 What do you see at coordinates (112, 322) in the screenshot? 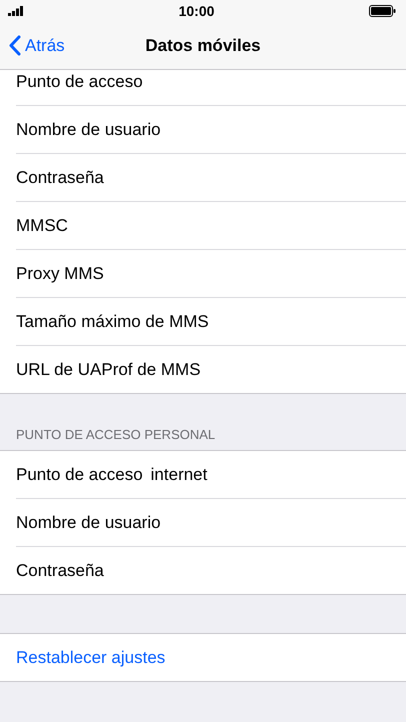
I see `field-label: Tamaño máximo de MMS` at bounding box center [112, 322].